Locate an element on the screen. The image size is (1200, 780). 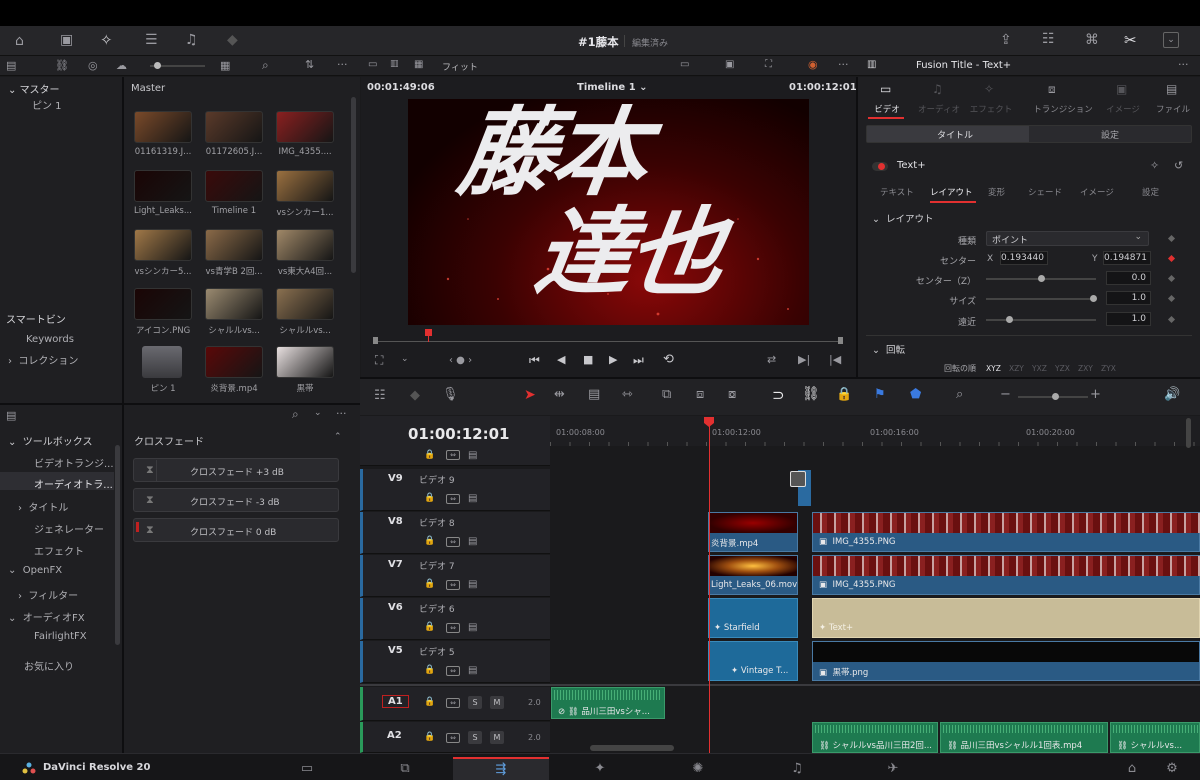
rotation-order-option: YXZ is located at coordinates (1039, 368).